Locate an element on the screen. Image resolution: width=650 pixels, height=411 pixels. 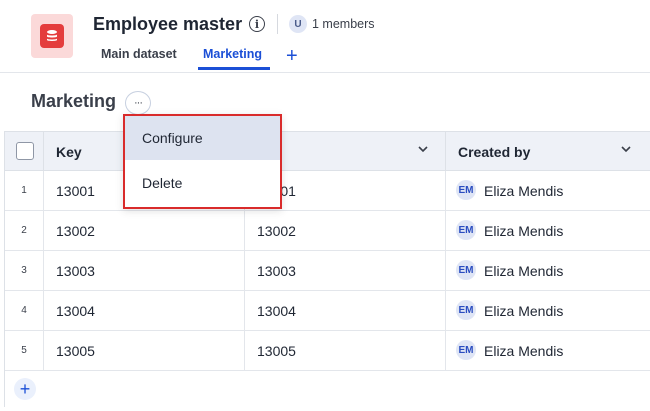
row-number: 3 is located at coordinates (24, 270).